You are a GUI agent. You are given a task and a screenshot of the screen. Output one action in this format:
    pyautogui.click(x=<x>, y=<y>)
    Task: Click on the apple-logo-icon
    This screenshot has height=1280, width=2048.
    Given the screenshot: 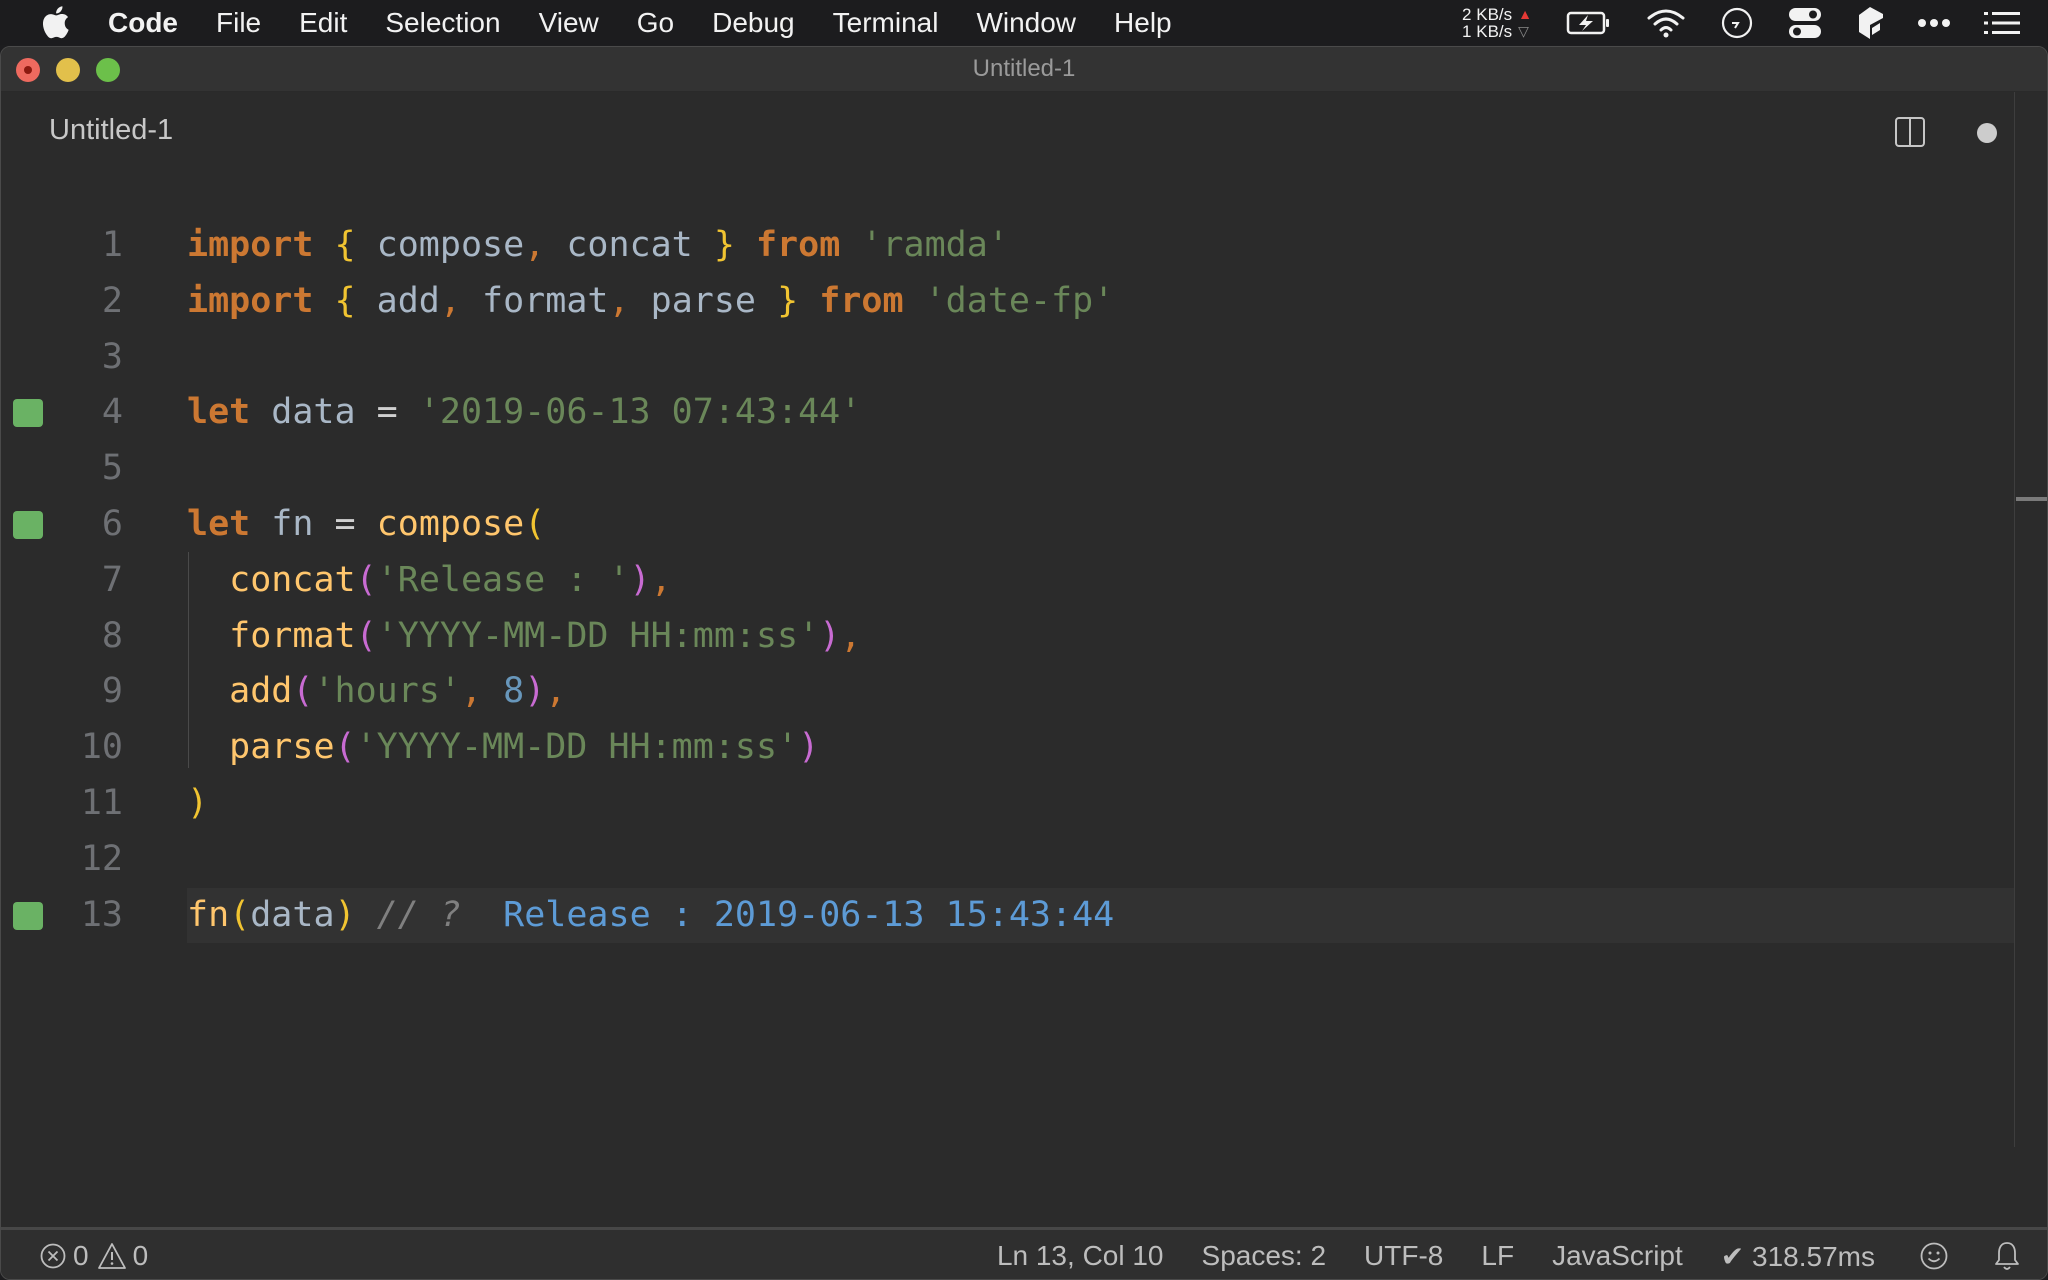 What is the action you would take?
    pyautogui.click(x=55, y=22)
    